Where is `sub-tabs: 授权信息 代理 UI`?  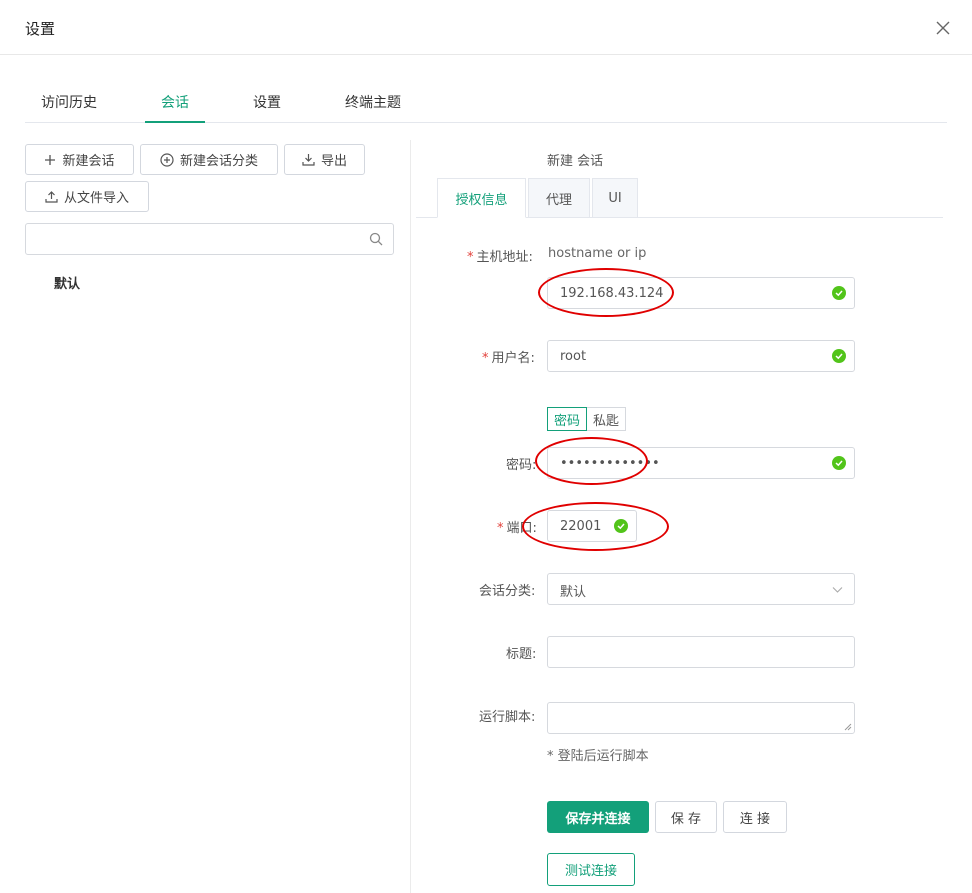
sub-tabs: 授权信息 代理 UI is located at coordinates (679, 198).